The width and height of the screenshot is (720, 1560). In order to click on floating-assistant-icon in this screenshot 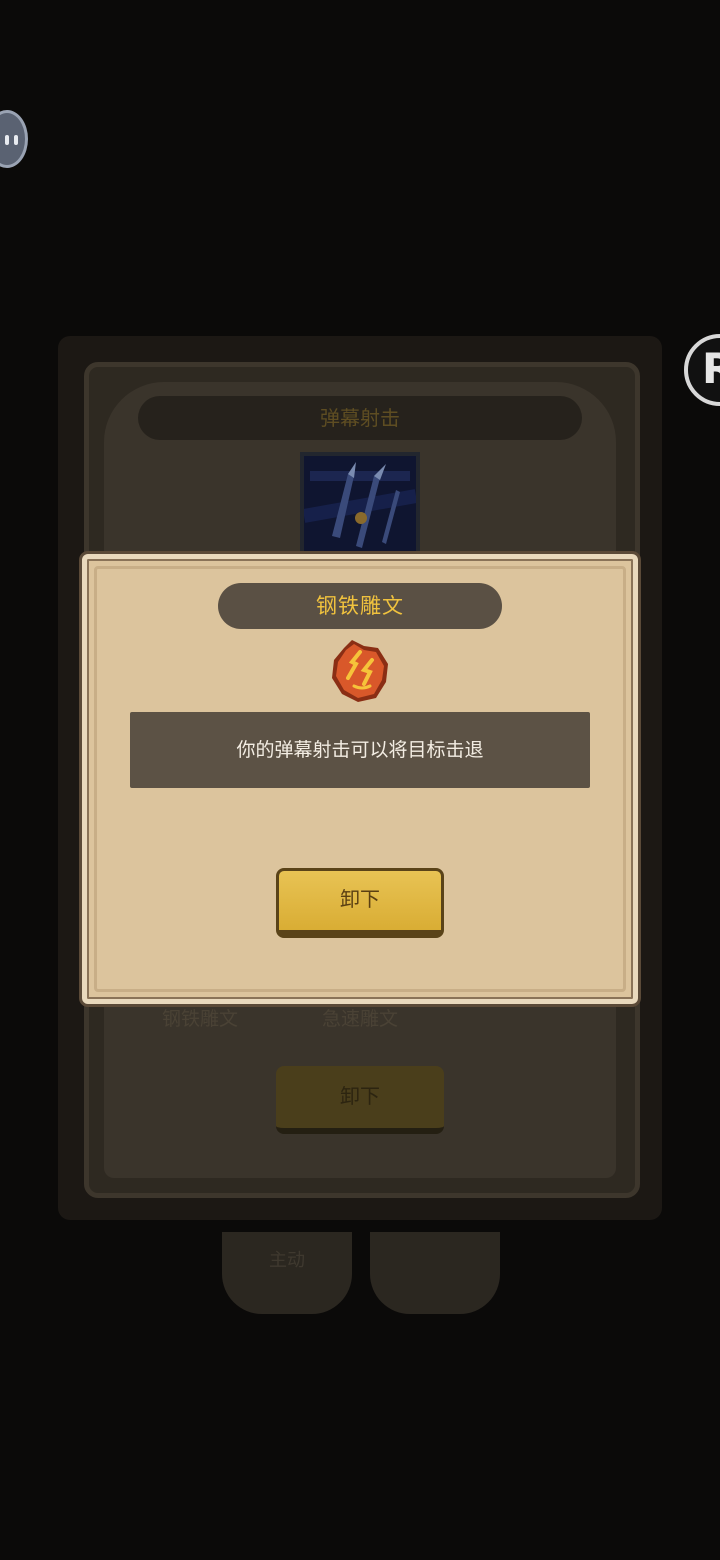, I will do `click(14, 139)`.